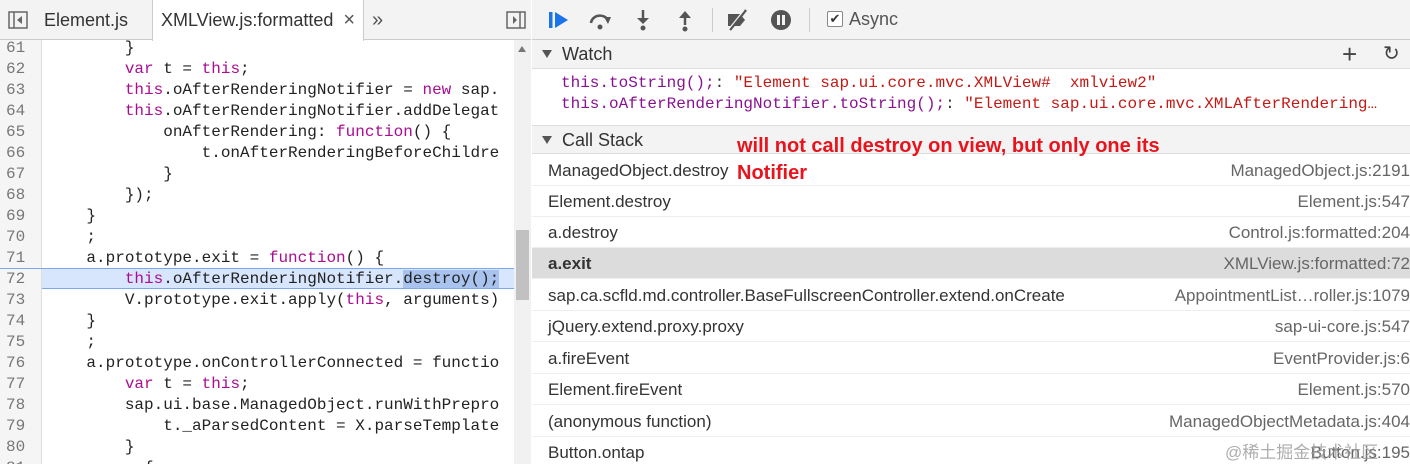  Describe the element at coordinates (955, 104) in the screenshot. I see `watch-sep: :` at that location.